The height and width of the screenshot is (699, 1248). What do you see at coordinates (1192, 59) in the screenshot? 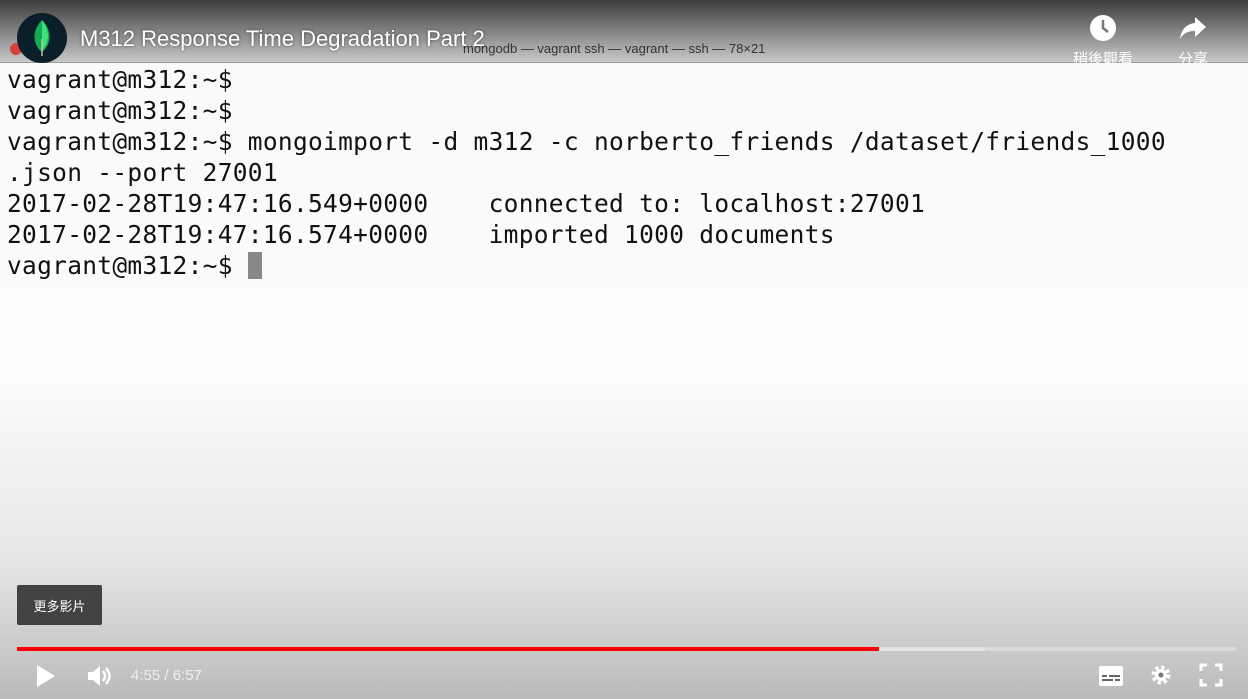
I see `share-label: 分享` at bounding box center [1192, 59].